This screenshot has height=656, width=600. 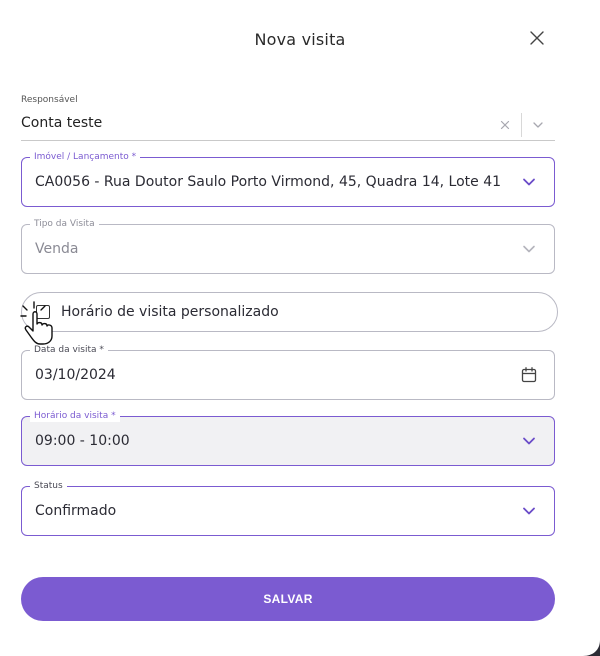 I want to click on select-separator, so click(x=521, y=125).